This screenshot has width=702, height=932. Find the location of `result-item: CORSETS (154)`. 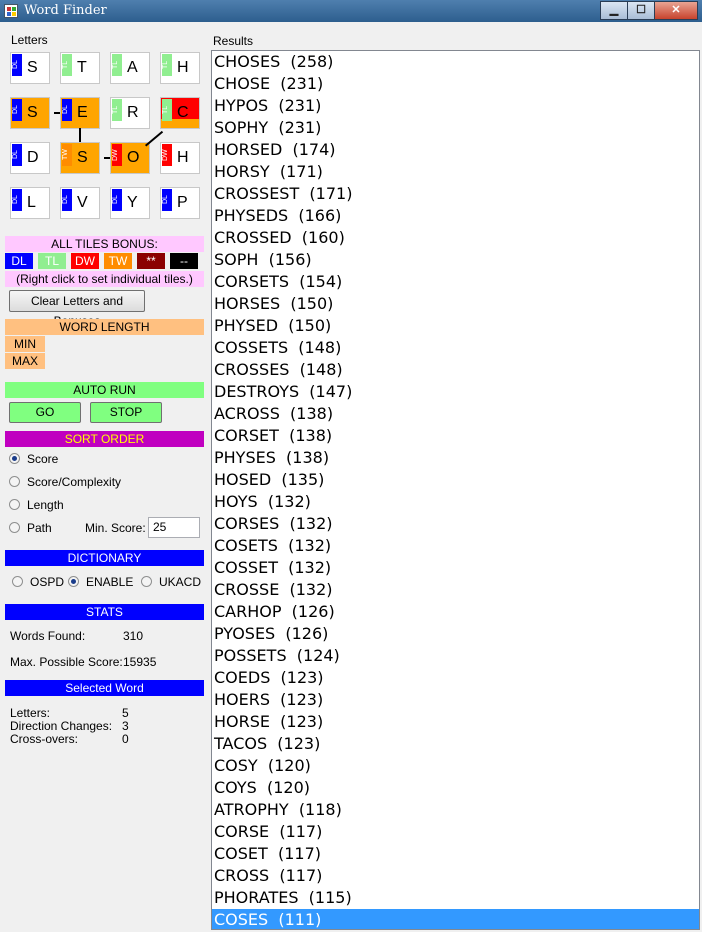

result-item: CORSETS (154) is located at coordinates (455, 282).